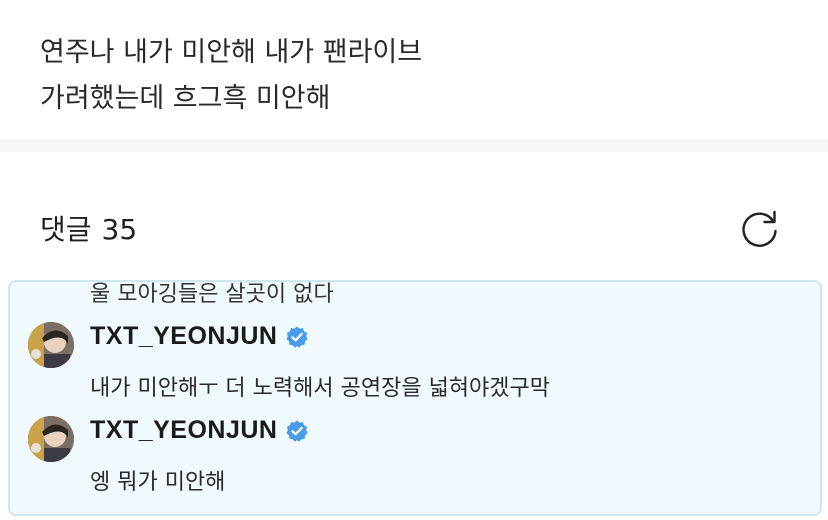 The width and height of the screenshot is (828, 520). What do you see at coordinates (231, 52) in the screenshot?
I see `post-text-line: 연주나 내가 미안해 내가 팬라이브` at bounding box center [231, 52].